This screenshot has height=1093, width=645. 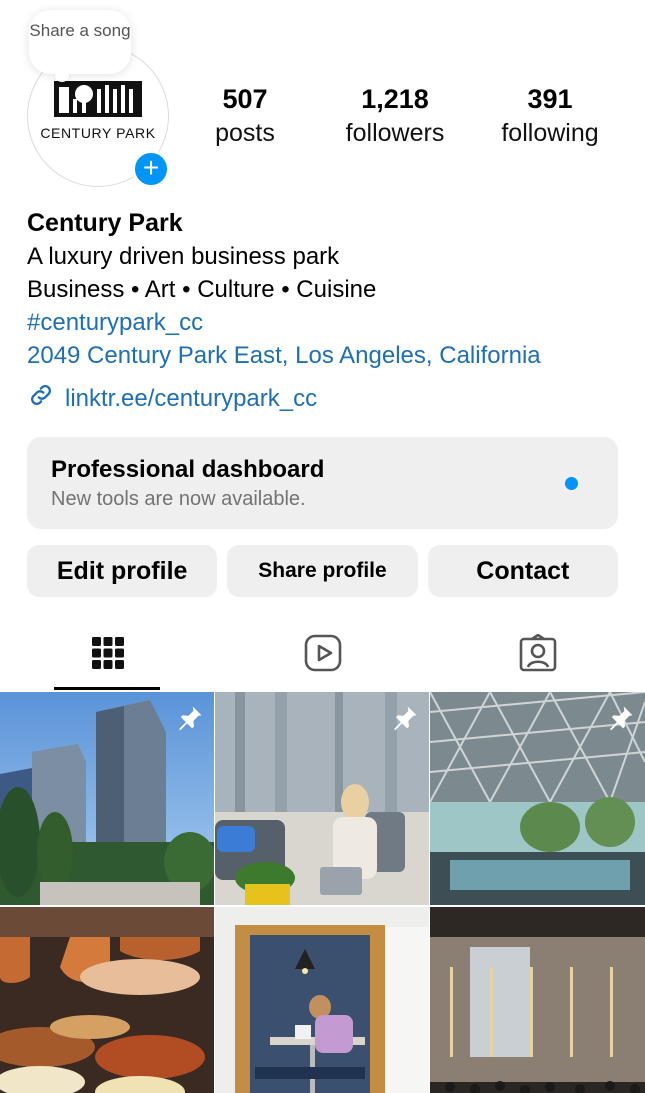 What do you see at coordinates (245, 99) in the screenshot?
I see `stat-number: 507` at bounding box center [245, 99].